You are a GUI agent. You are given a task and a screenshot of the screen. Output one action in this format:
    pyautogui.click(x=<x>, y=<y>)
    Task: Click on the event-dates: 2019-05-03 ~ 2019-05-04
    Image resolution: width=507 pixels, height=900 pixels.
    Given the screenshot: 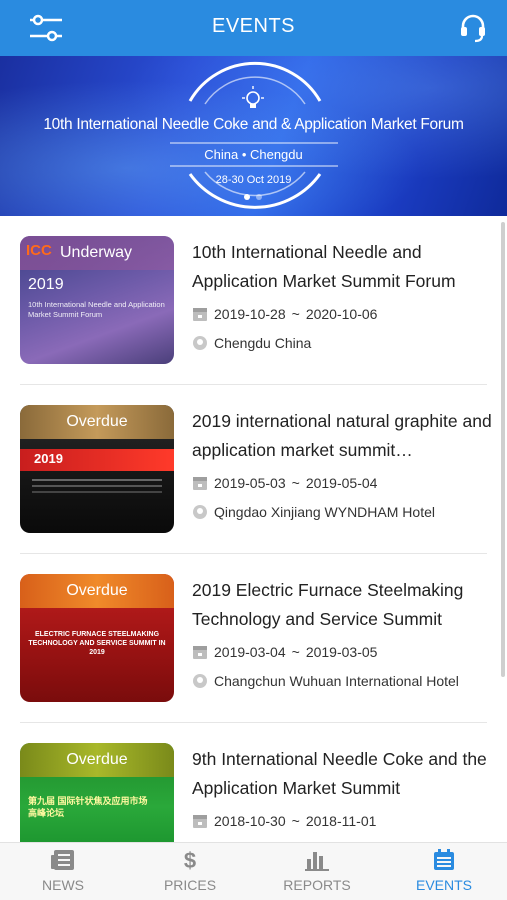 What is the action you would take?
    pyautogui.click(x=284, y=483)
    